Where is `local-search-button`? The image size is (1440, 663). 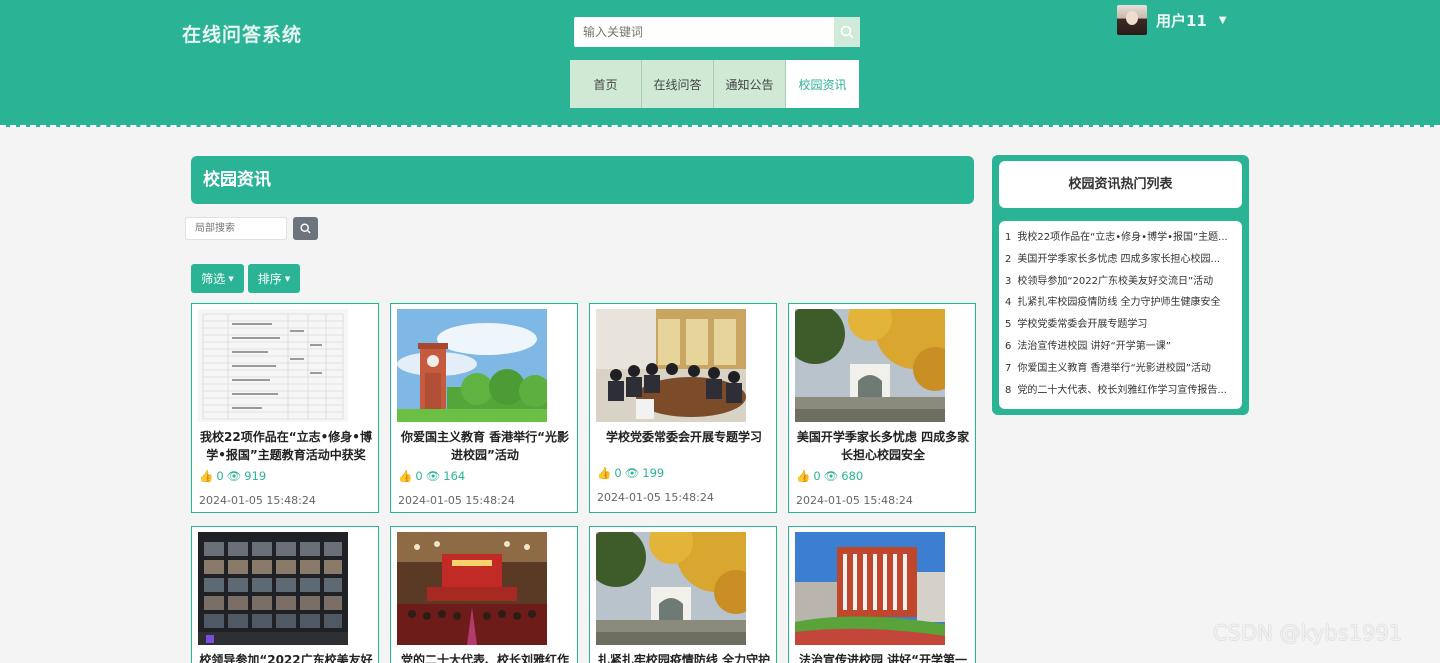 local-search-button is located at coordinates (305, 228).